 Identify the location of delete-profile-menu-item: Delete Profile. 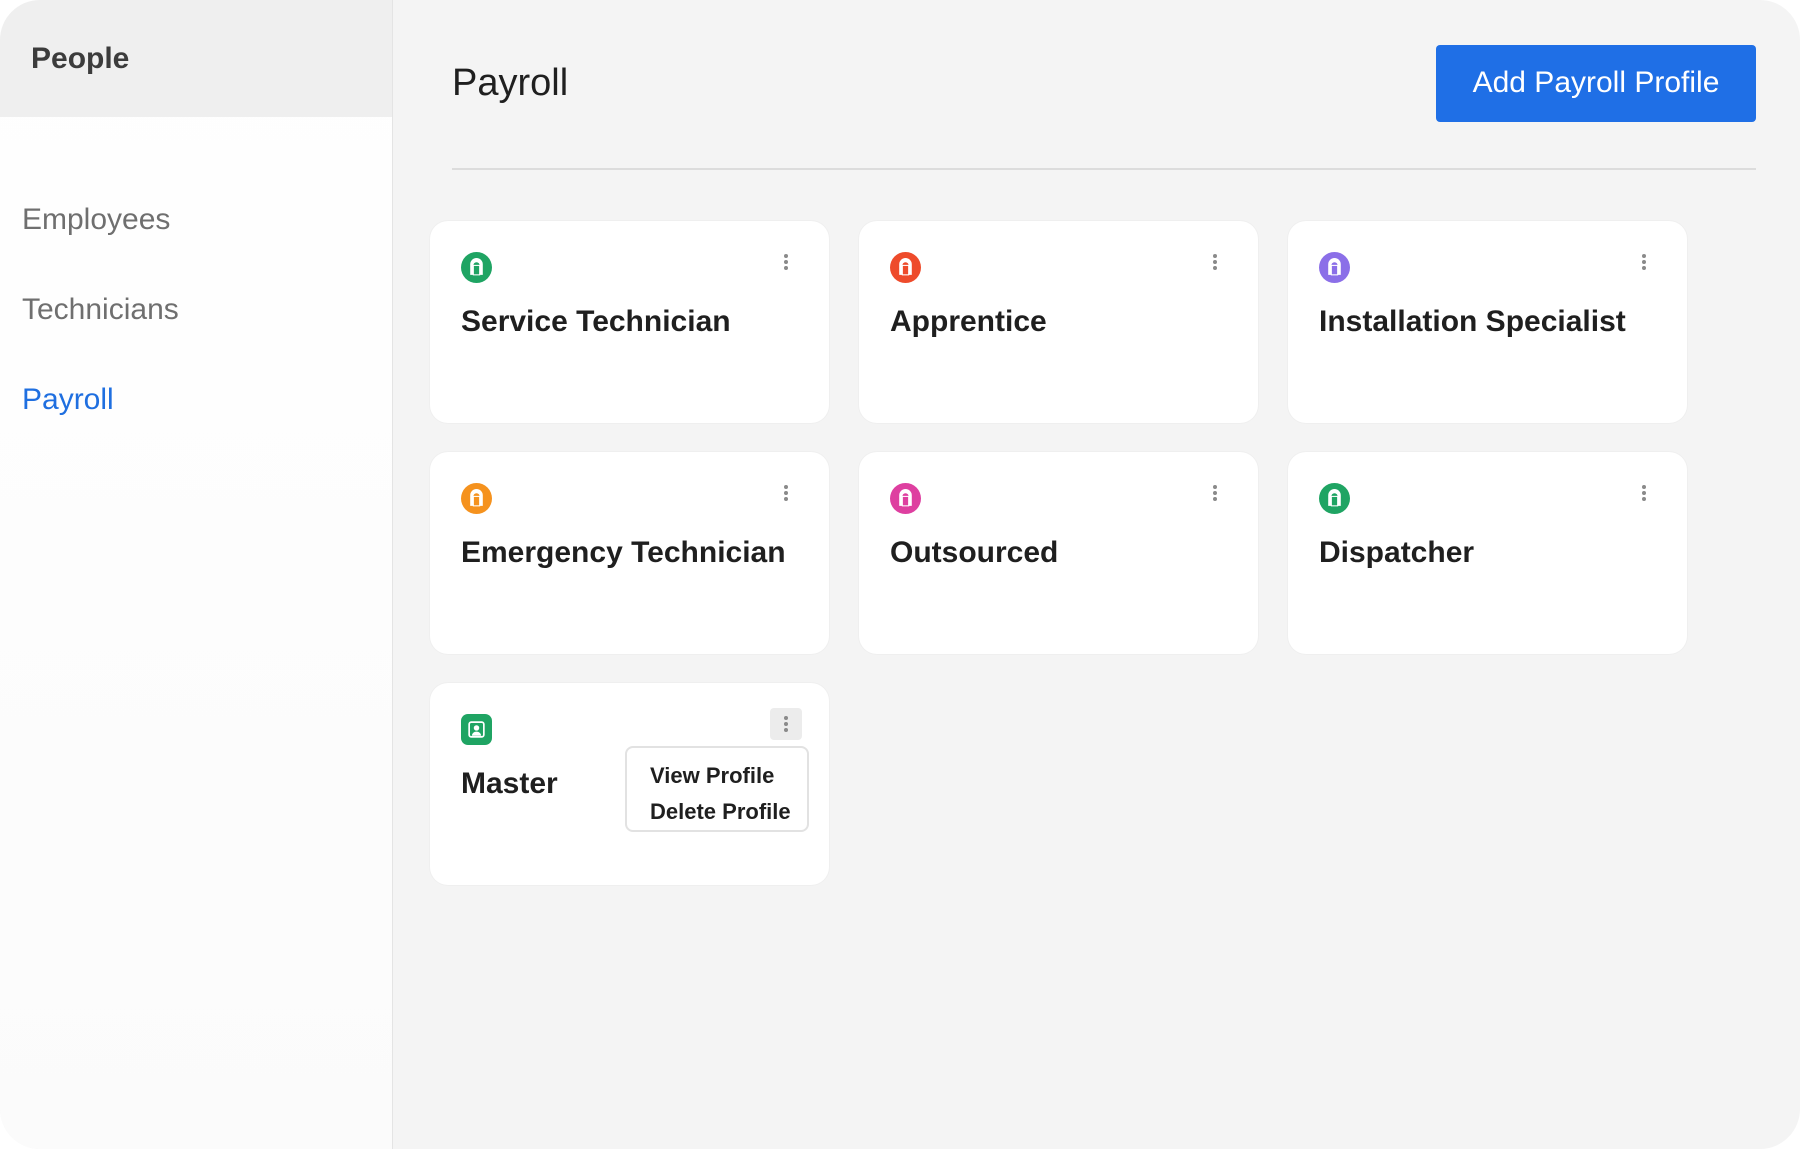
(728, 812).